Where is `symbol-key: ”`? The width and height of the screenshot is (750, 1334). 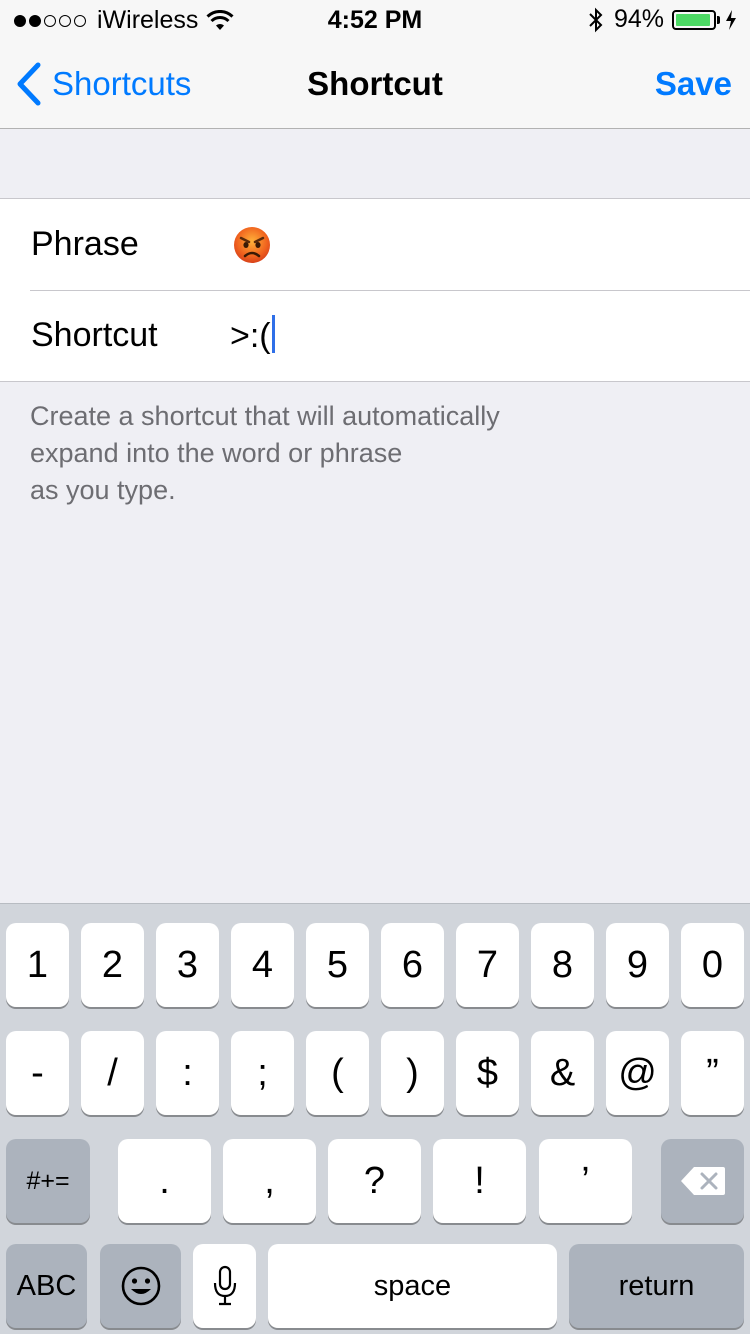 symbol-key: ” is located at coordinates (712, 1073).